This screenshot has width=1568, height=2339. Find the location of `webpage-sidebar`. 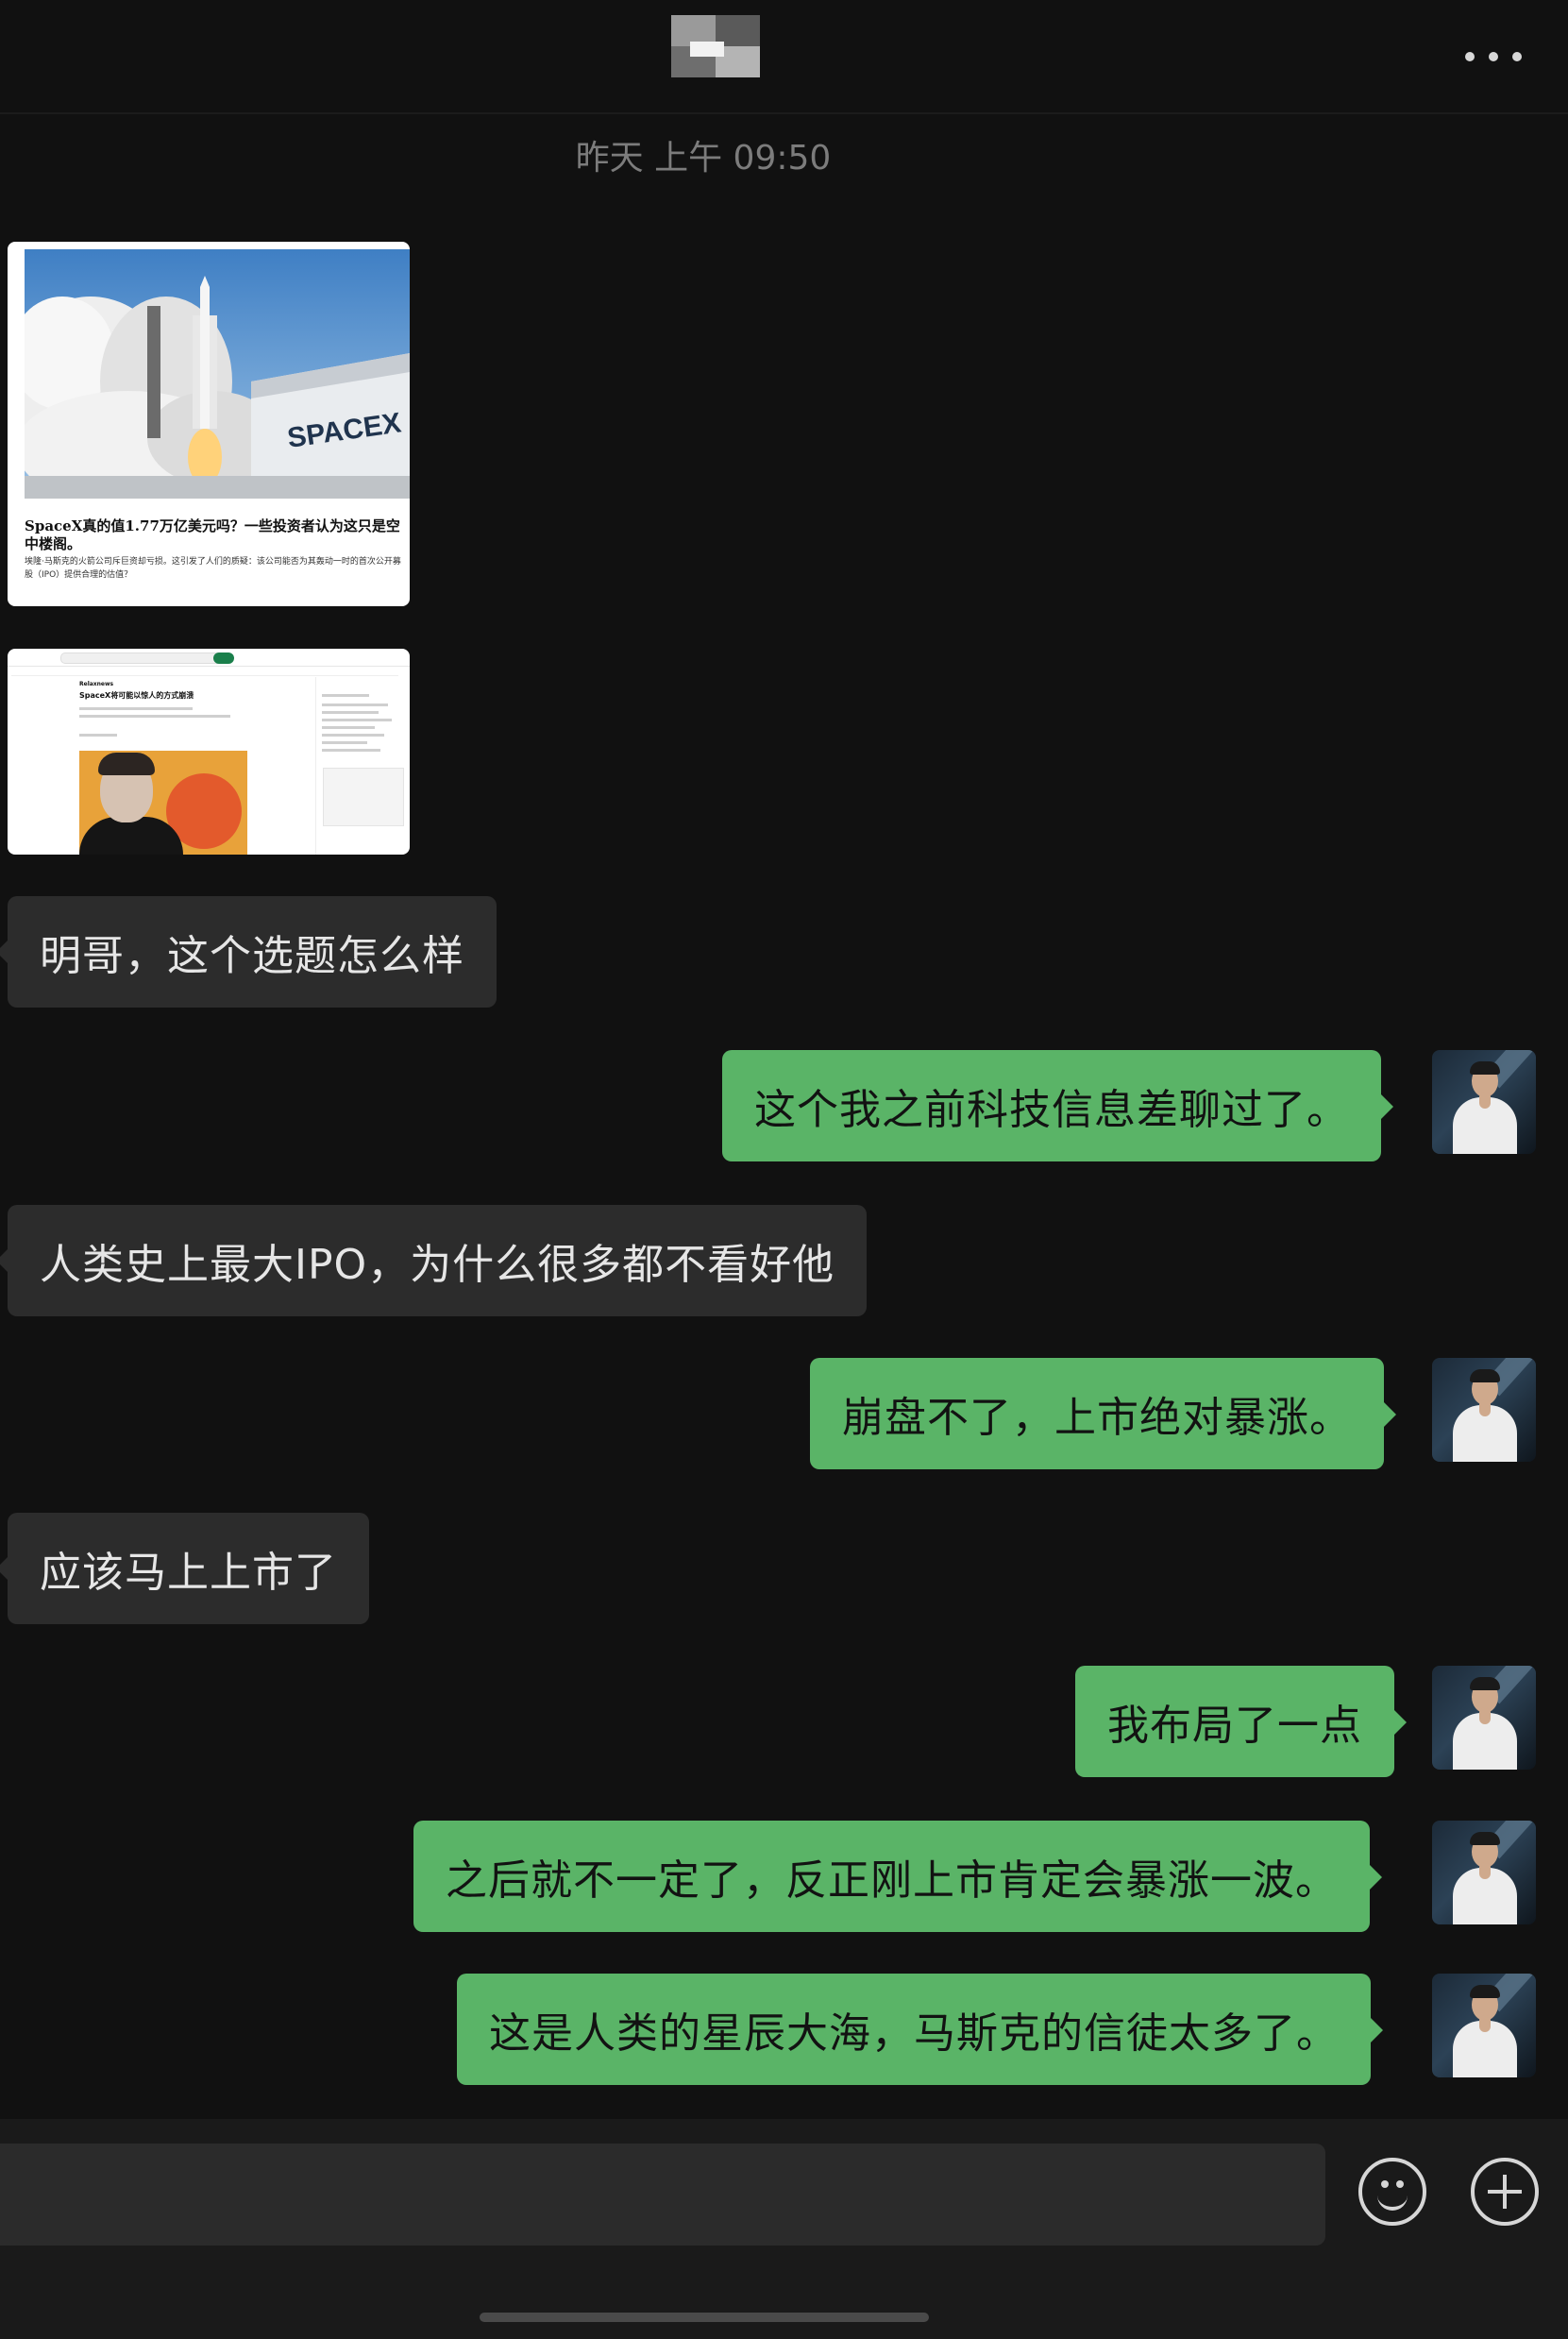

webpage-sidebar is located at coordinates (360, 766).